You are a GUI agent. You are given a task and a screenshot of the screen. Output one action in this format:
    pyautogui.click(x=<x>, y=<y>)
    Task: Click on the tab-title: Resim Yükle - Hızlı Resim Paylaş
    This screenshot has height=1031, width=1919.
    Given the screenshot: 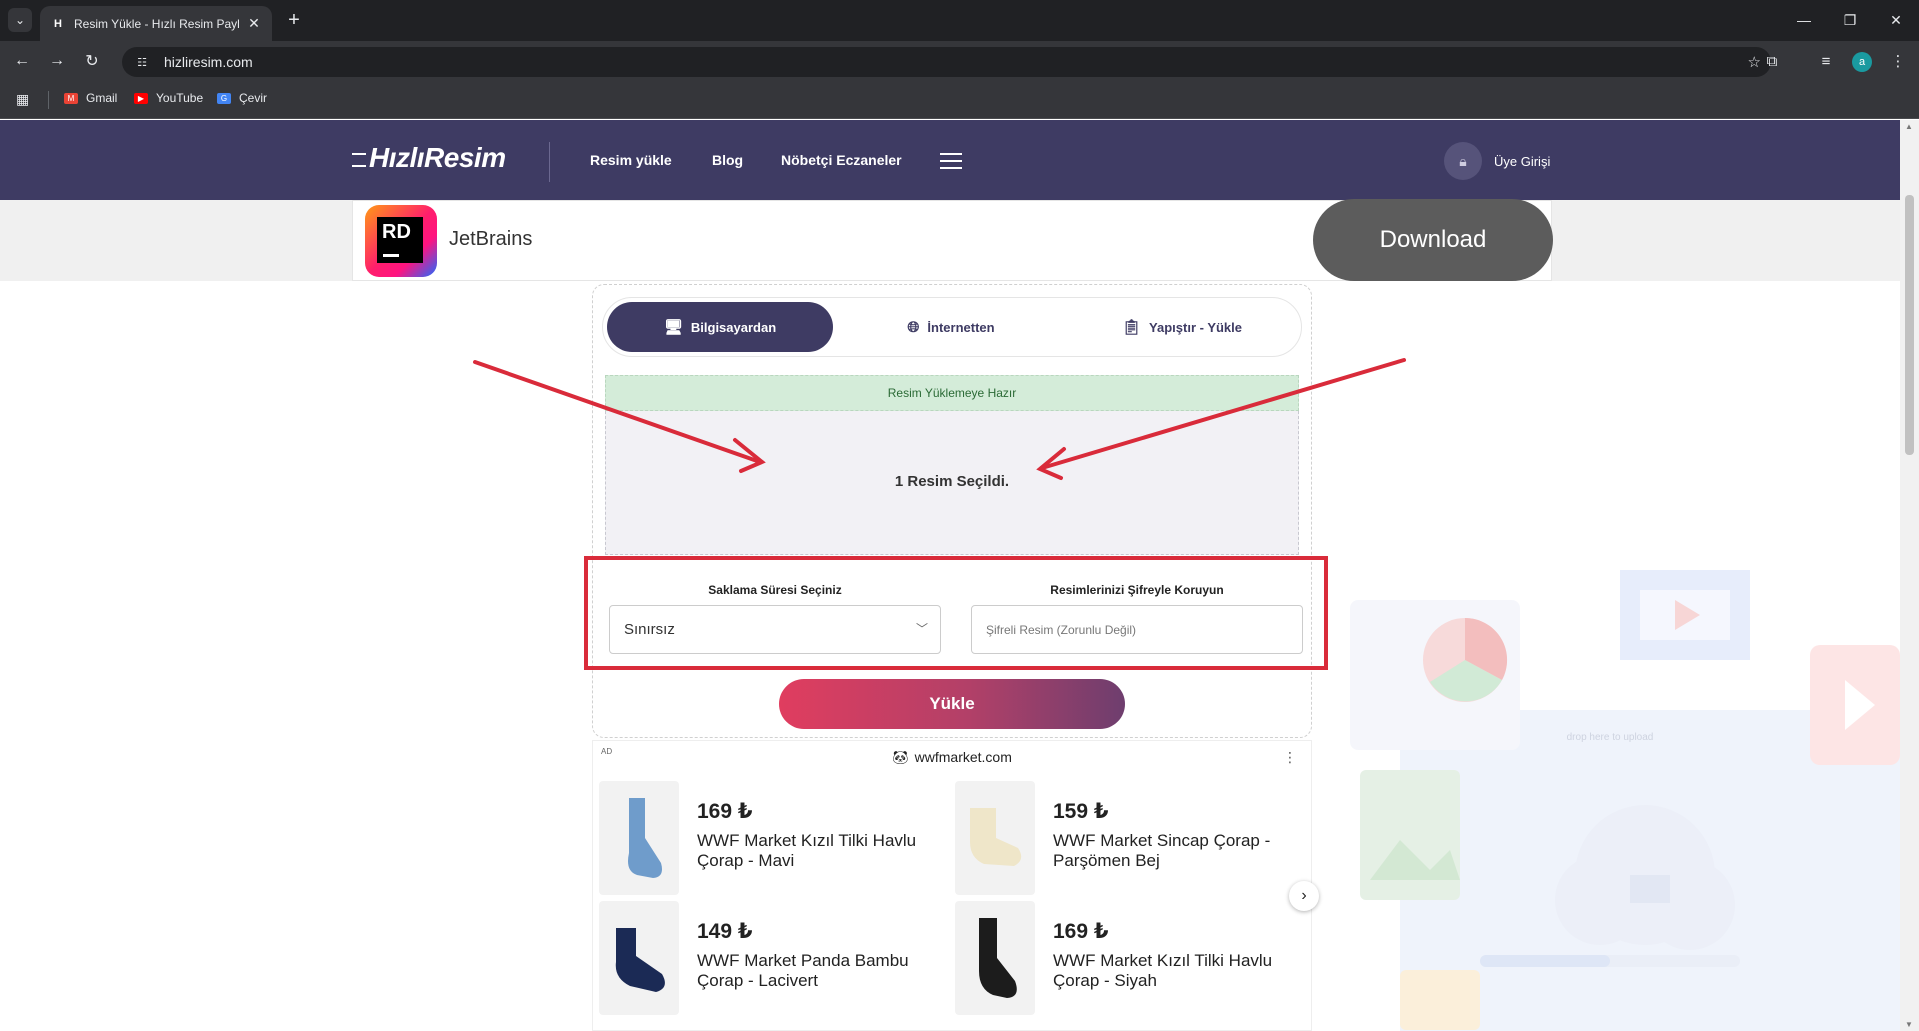 What is the action you would take?
    pyautogui.click(x=157, y=23)
    